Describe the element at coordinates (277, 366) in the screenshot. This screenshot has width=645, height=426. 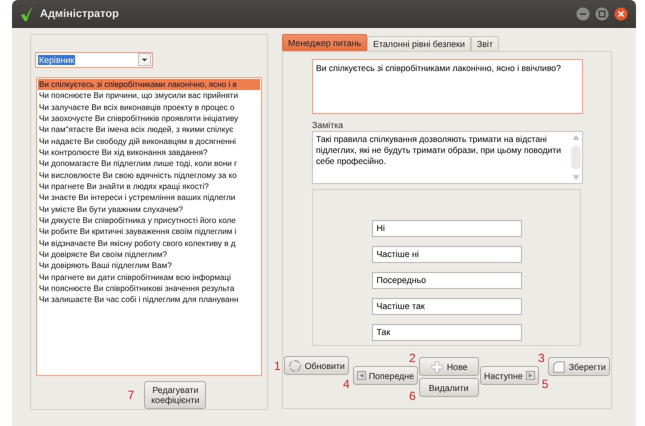
I see `step-number: 1` at that location.